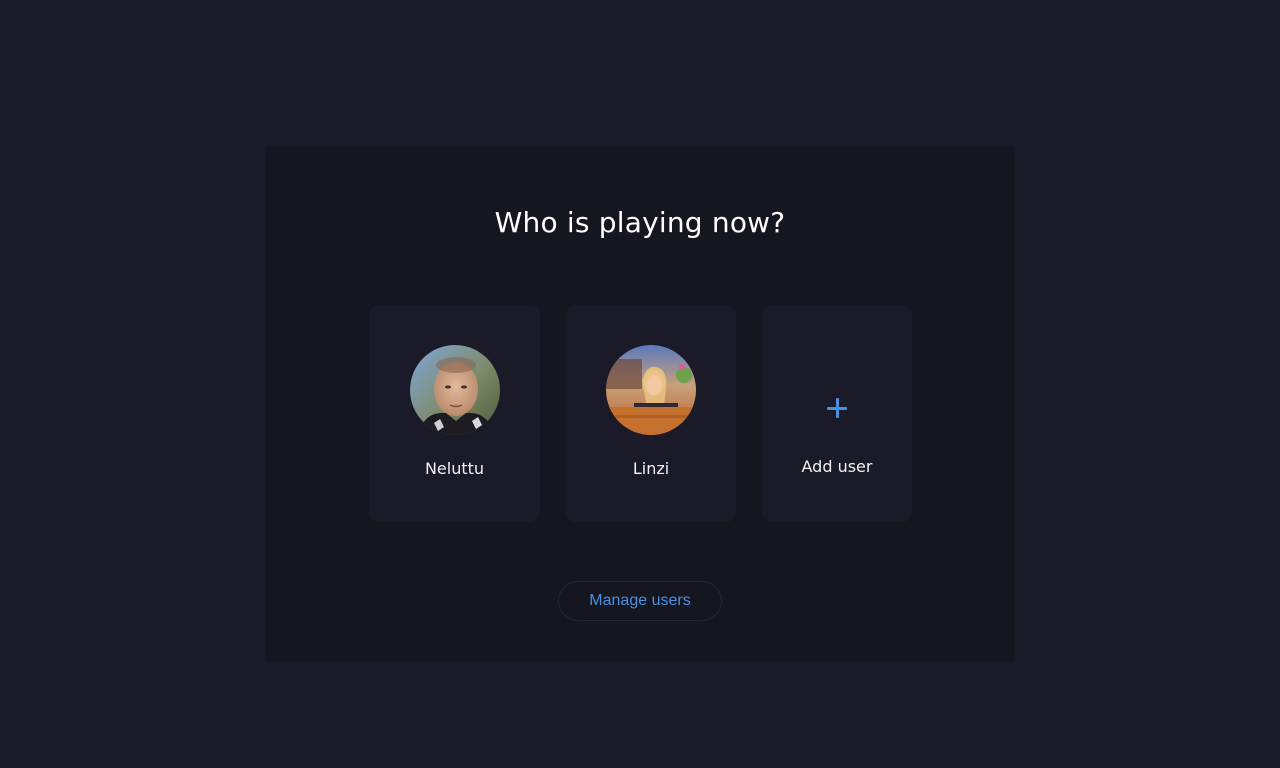 Image resolution: width=1280 pixels, height=768 pixels. Describe the element at coordinates (837, 466) in the screenshot. I see `add-user-label: Add user` at that location.